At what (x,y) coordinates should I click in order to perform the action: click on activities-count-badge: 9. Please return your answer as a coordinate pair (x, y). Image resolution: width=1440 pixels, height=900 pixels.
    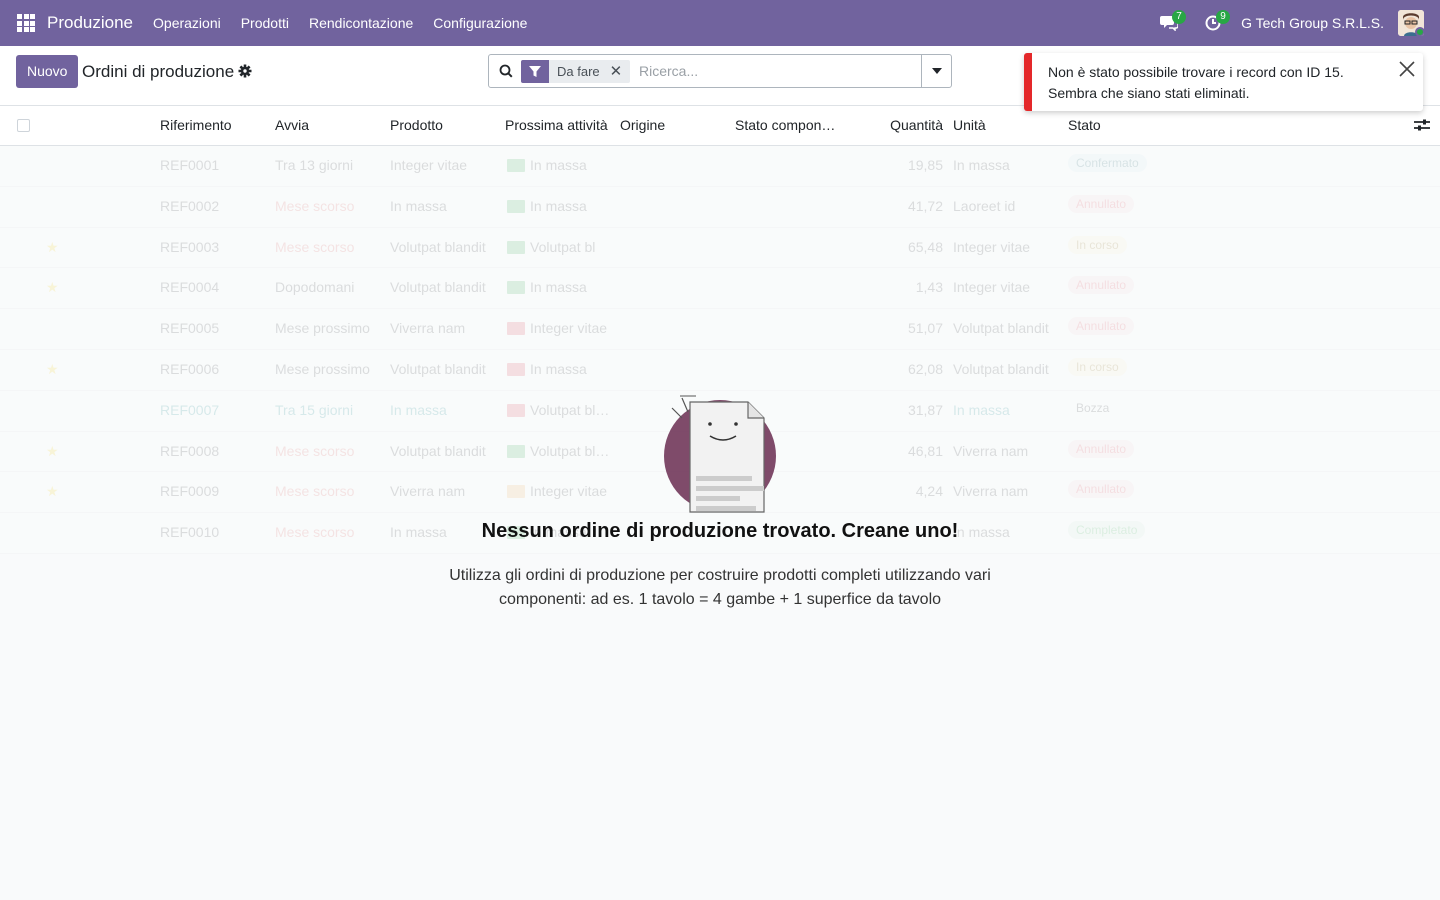
    Looking at the image, I should click on (1223, 17).